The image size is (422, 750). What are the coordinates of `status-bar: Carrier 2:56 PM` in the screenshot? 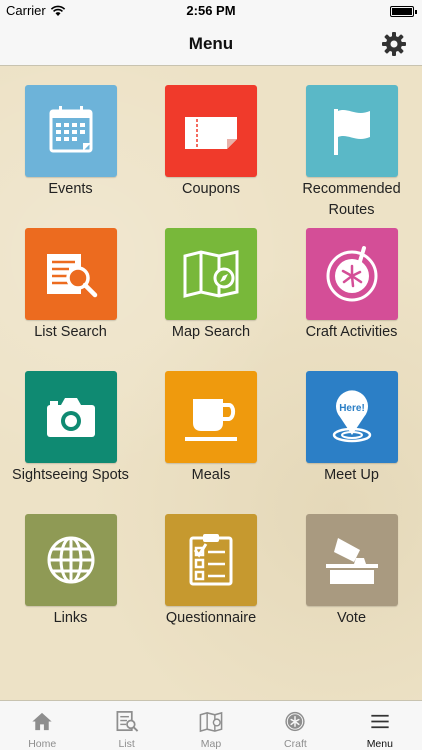 It's located at (211, 11).